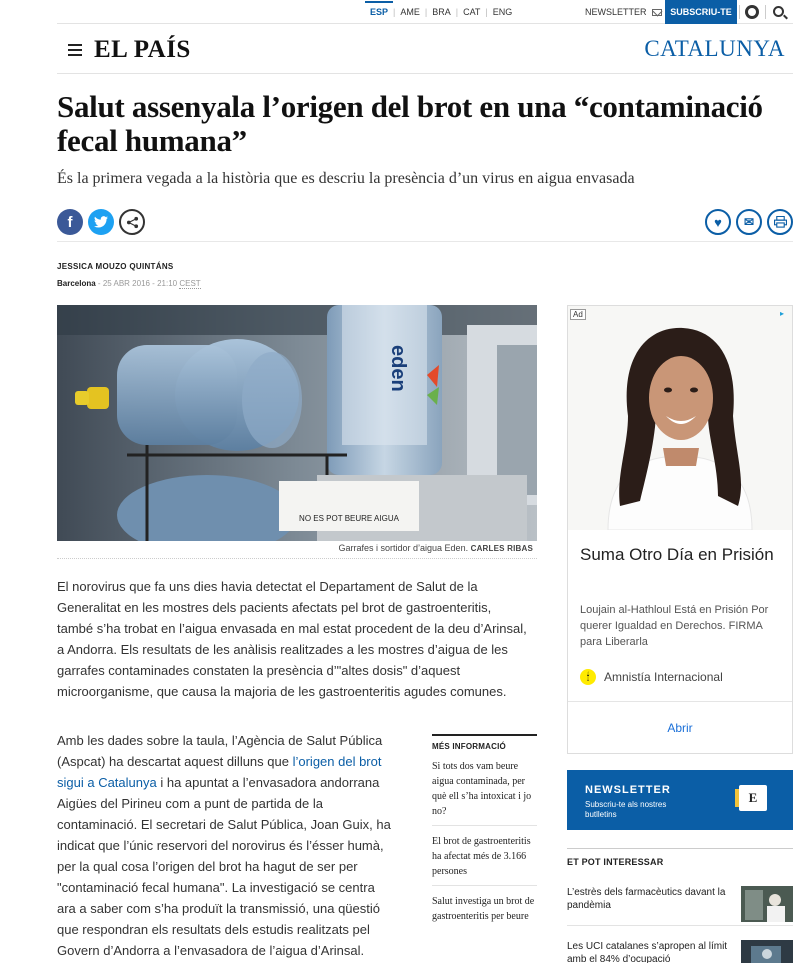 The image size is (812, 963). Describe the element at coordinates (780, 222) in the screenshot. I see `print-icon` at that location.